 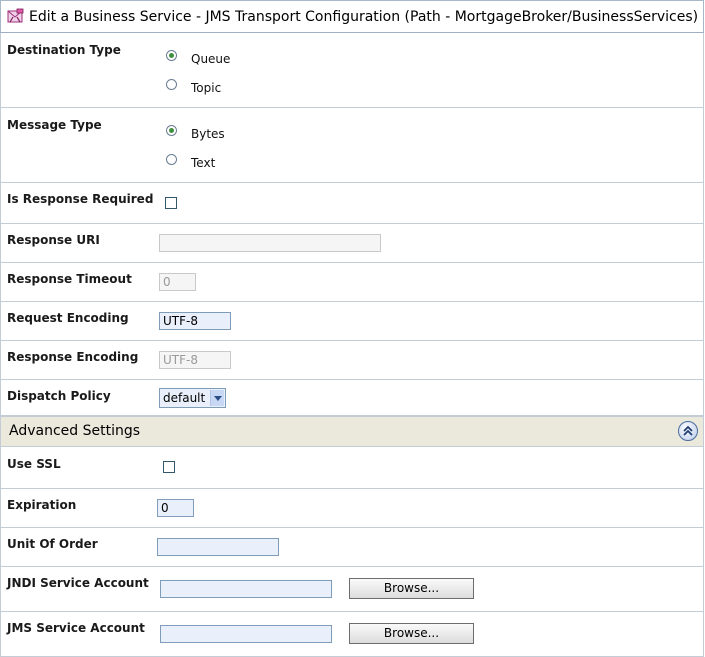 I want to click on message-type-bytes-label: Bytes, so click(x=208, y=134).